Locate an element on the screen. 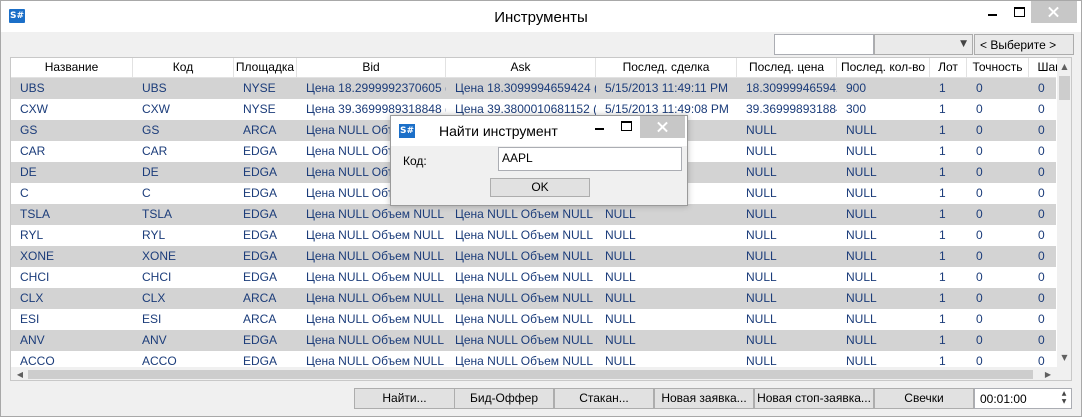 This screenshot has height=417, width=1082. vertical-scrollbar: ▲ ▼ is located at coordinates (1064, 213).